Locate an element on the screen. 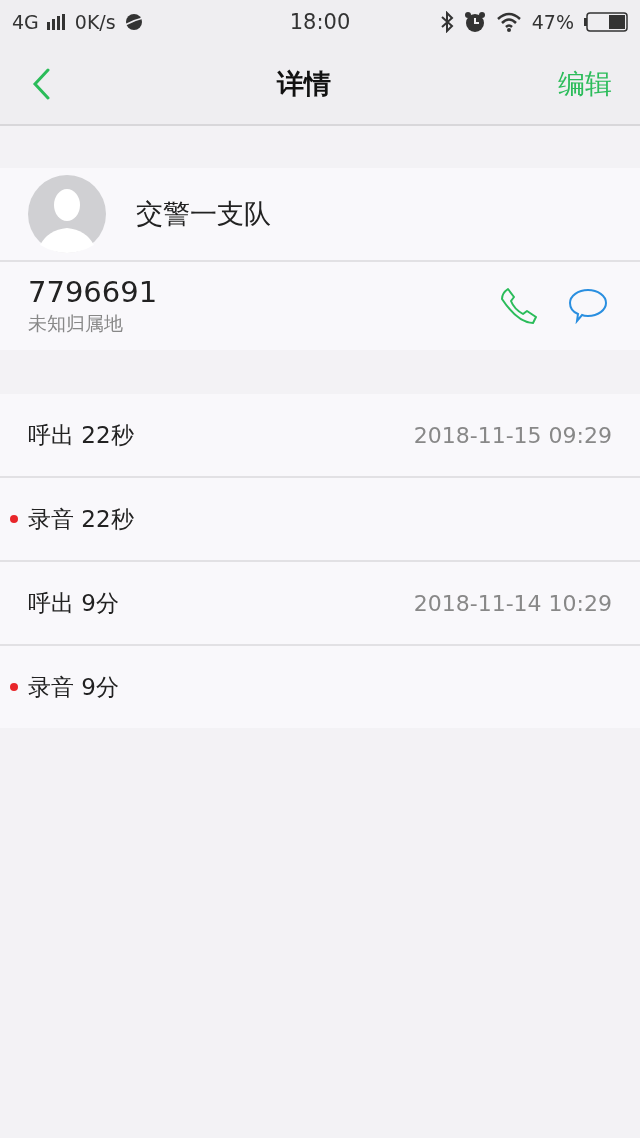  phone-icon is located at coordinates (519, 306).